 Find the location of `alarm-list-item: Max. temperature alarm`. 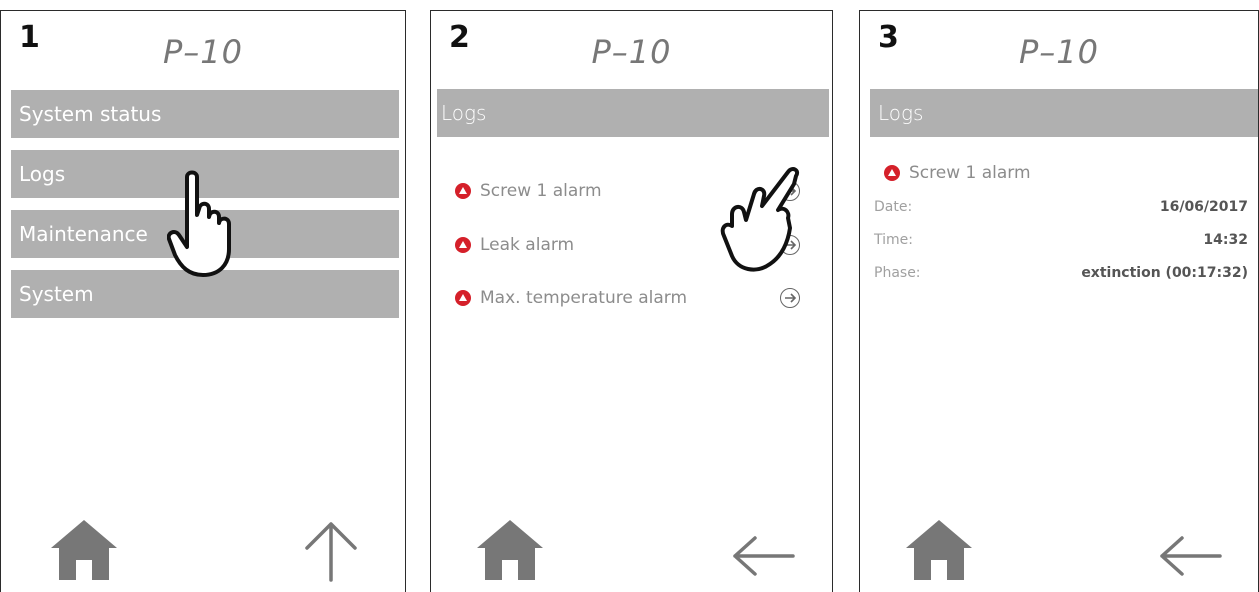

alarm-list-item: Max. temperature alarm is located at coordinates (627, 298).